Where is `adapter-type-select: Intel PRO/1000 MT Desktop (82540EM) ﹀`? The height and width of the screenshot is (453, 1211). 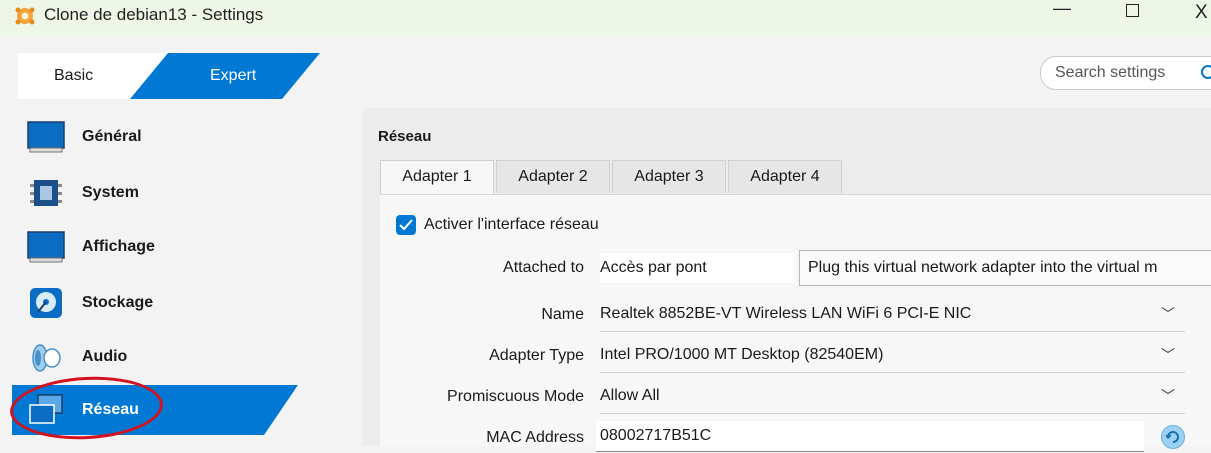
adapter-type-select: Intel PRO/1000 MT Desktop (82540EM) ﹀ is located at coordinates (892, 356).